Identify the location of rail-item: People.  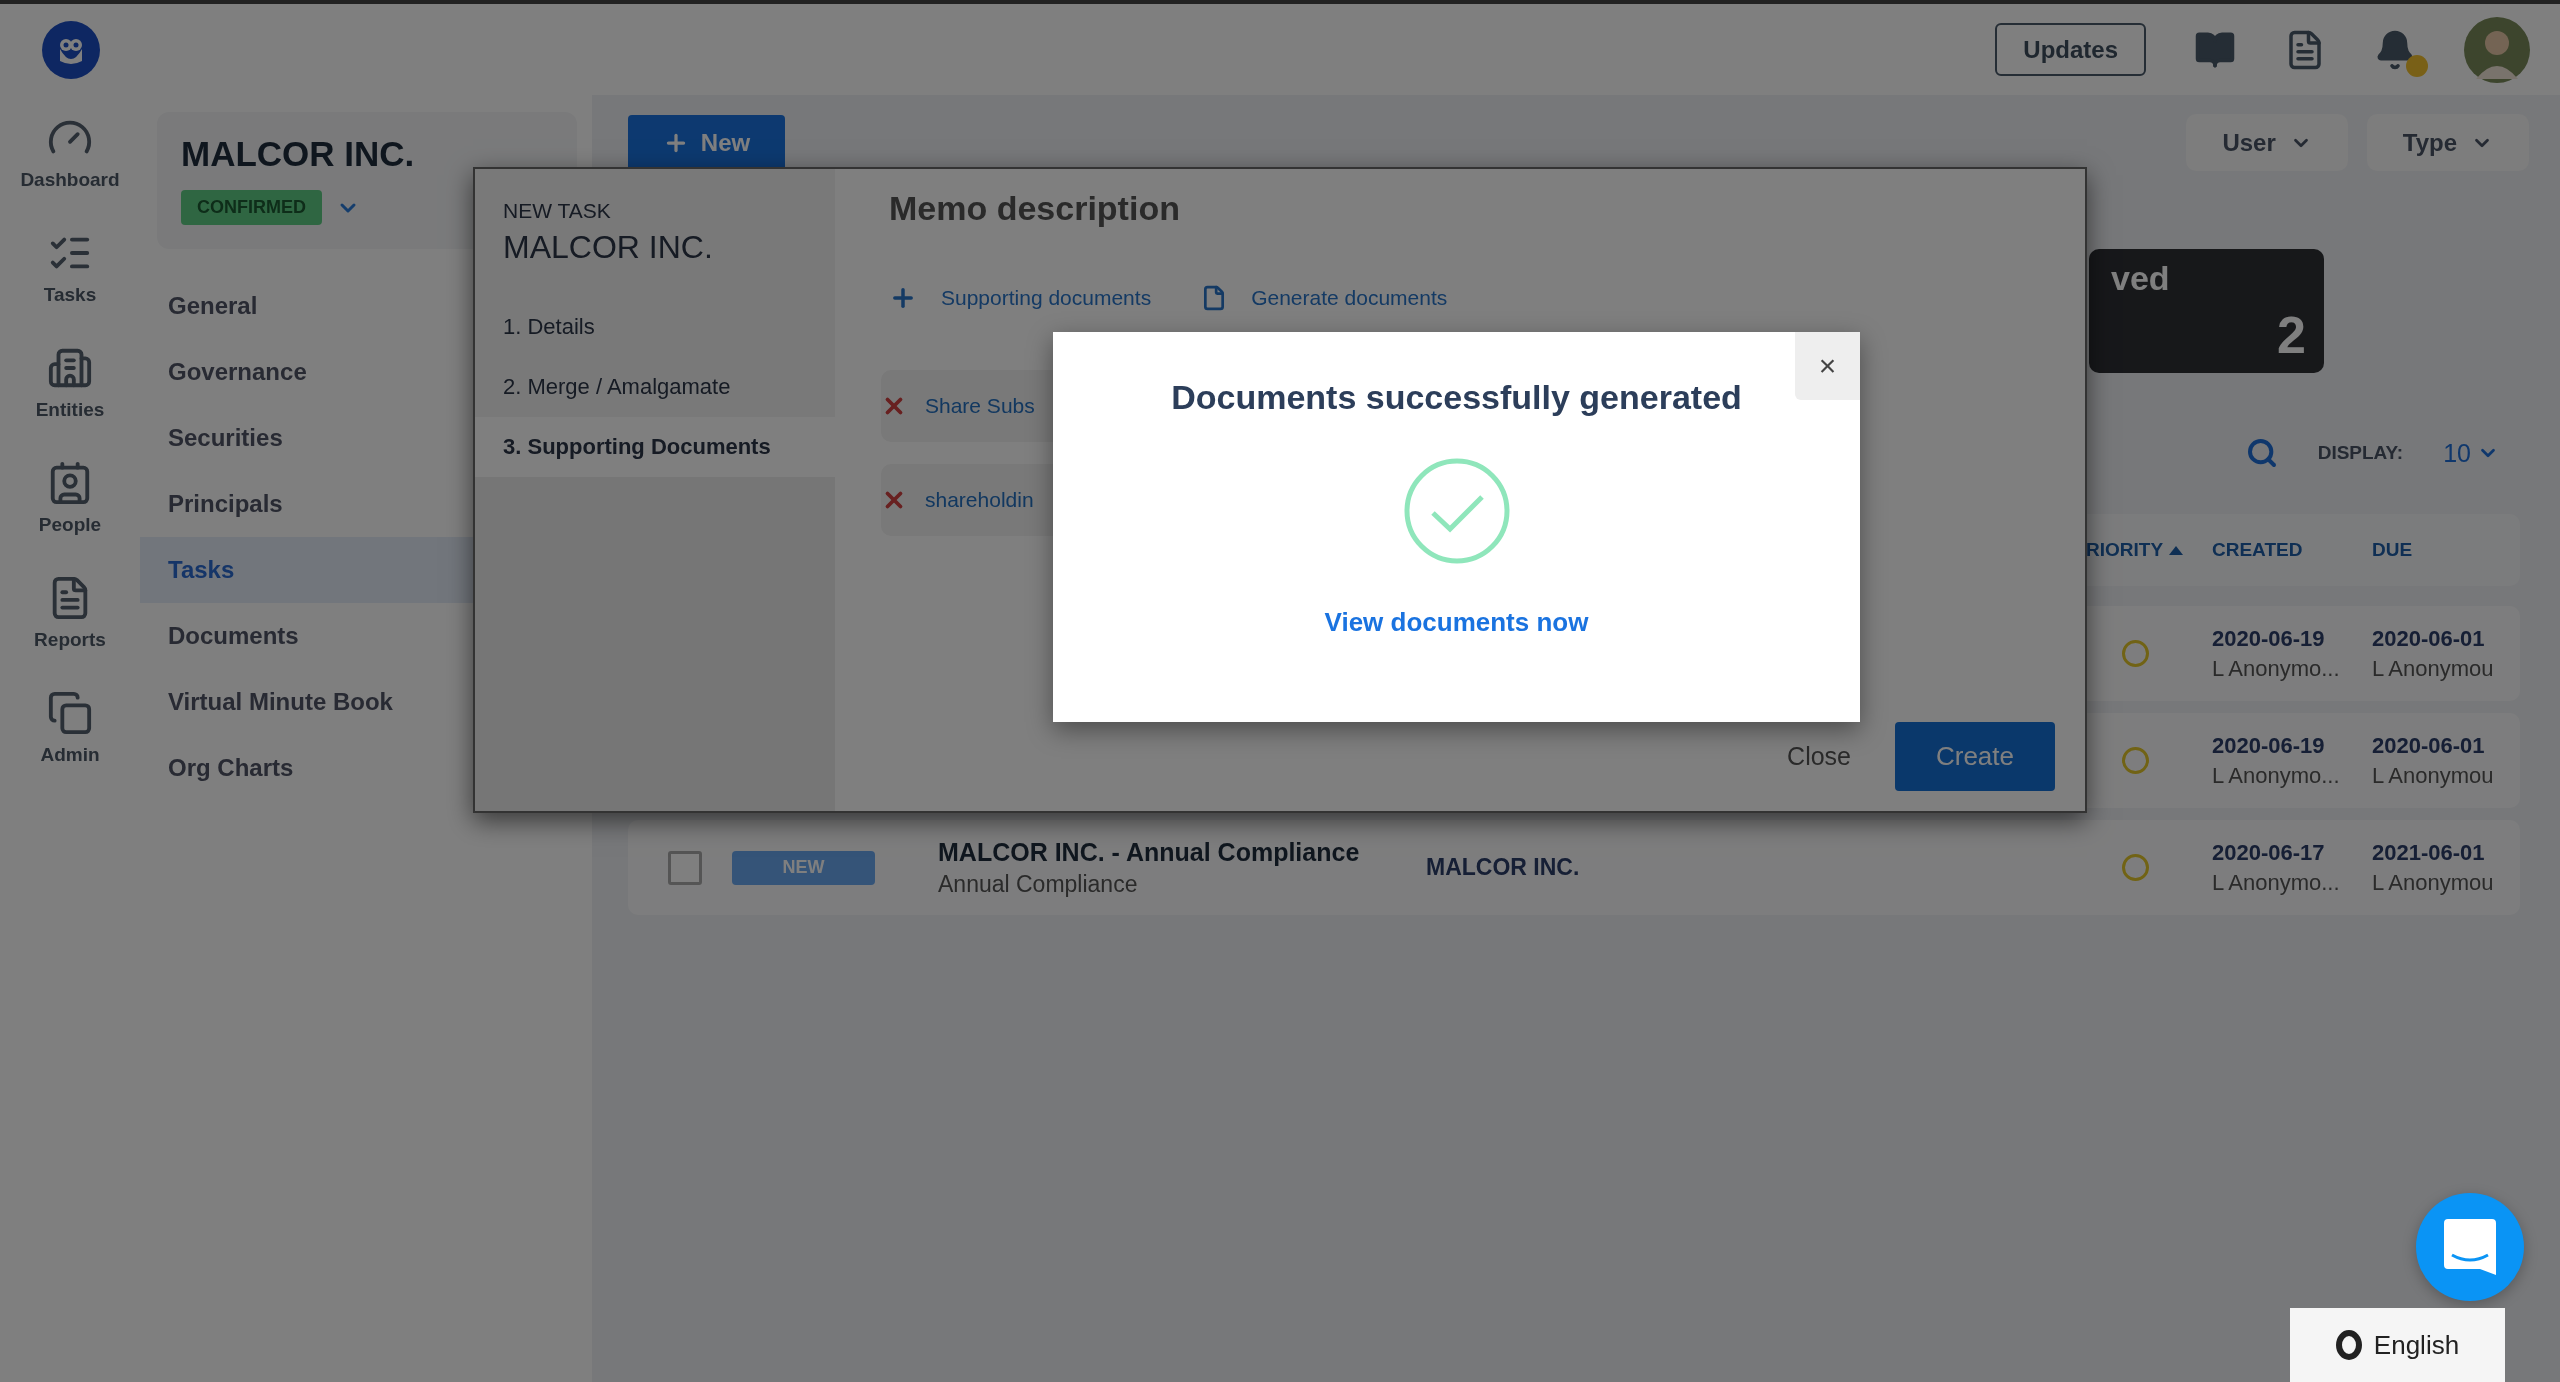
(70, 507).